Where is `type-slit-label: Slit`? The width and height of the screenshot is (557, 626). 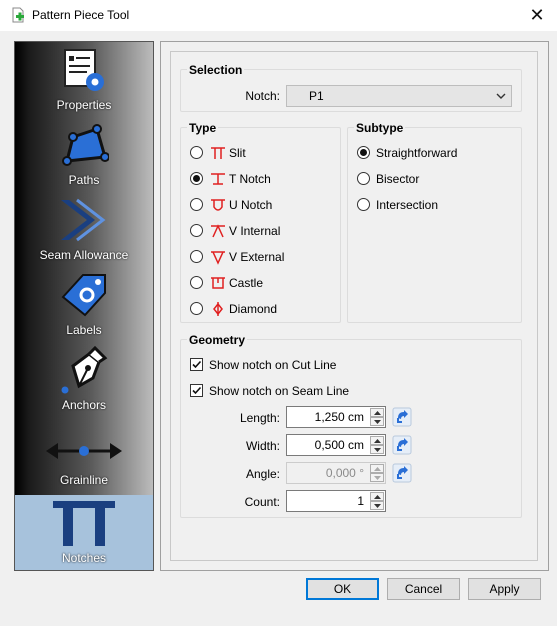 type-slit-label: Slit is located at coordinates (237, 153).